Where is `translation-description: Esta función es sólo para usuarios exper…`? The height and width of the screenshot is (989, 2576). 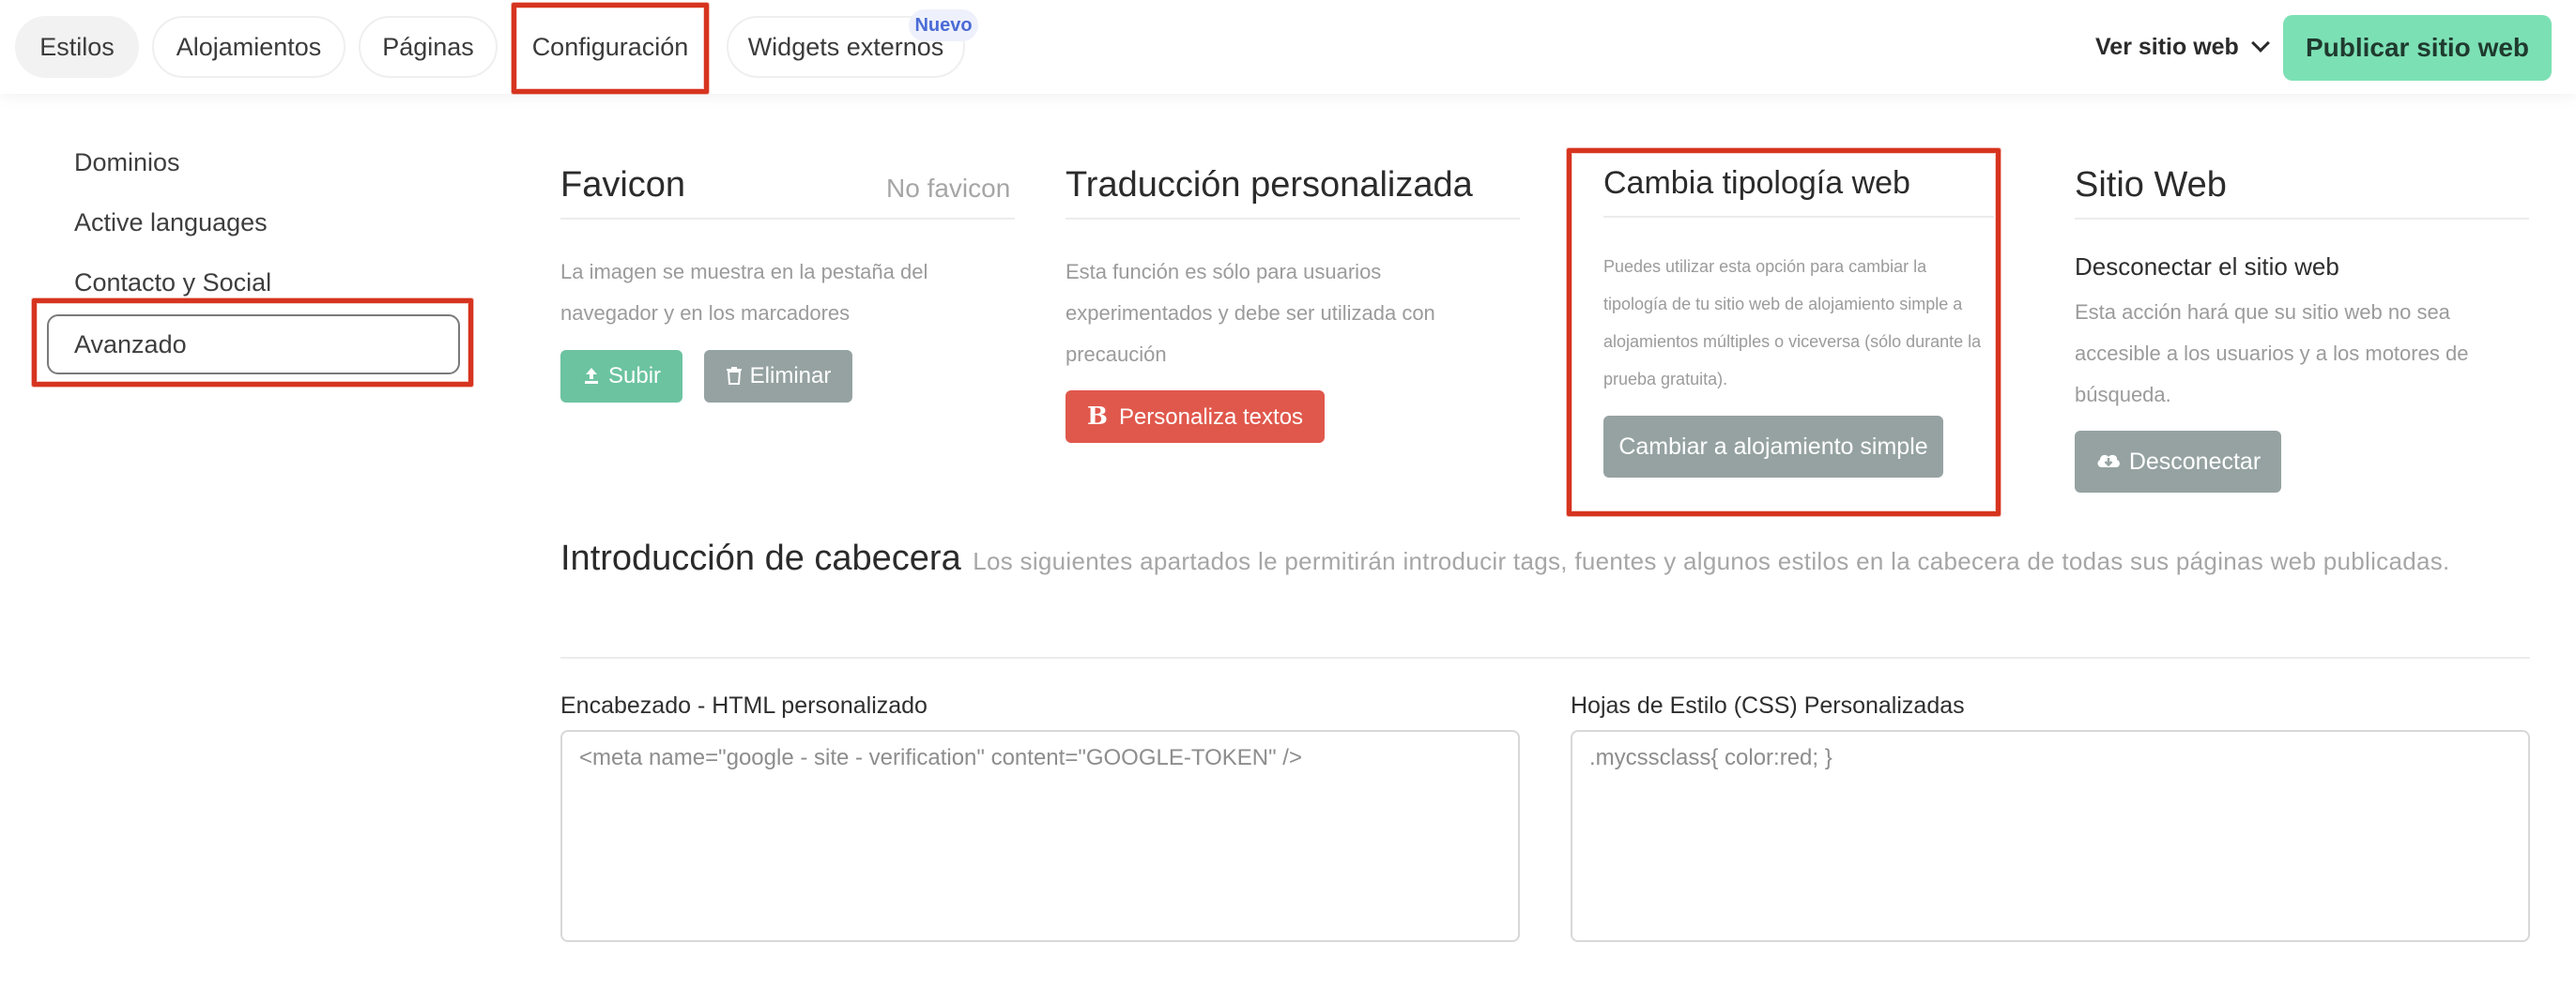 translation-description: Esta función es sólo para usuarios exper… is located at coordinates (1250, 313).